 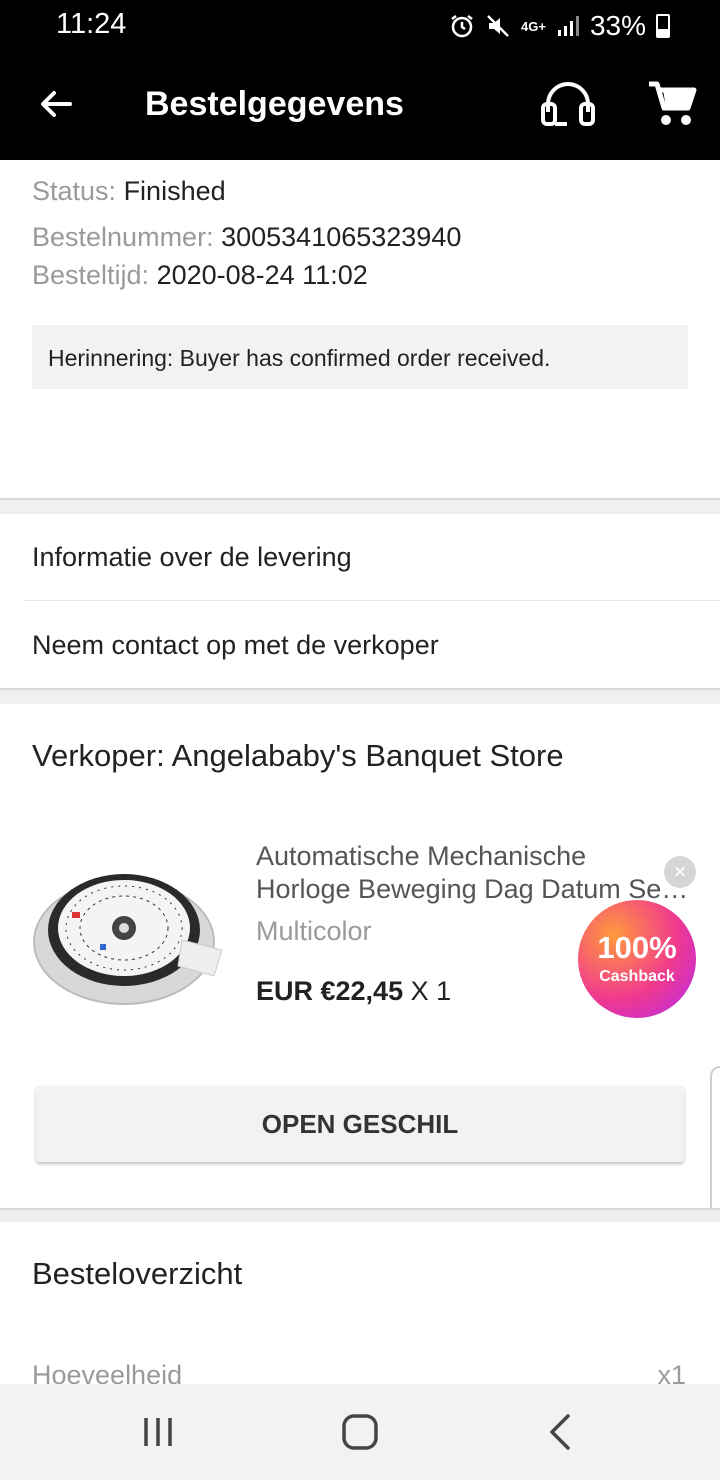 I want to click on signal-icon, so click(x=568, y=26).